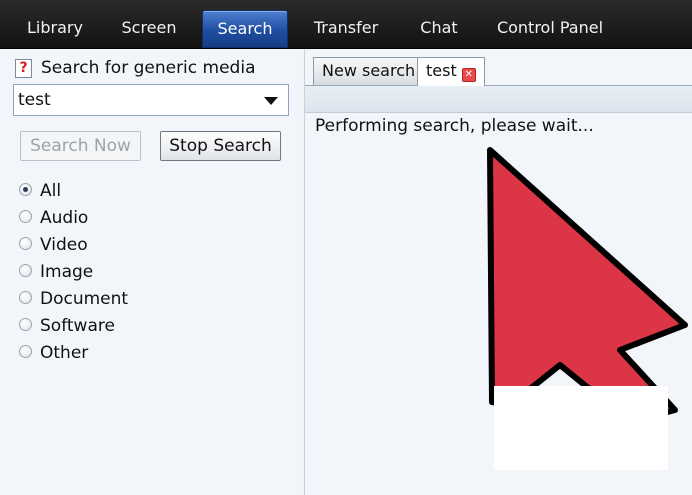 Image resolution: width=692 pixels, height=495 pixels. What do you see at coordinates (271, 101) in the screenshot?
I see `chevron-down-icon` at bounding box center [271, 101].